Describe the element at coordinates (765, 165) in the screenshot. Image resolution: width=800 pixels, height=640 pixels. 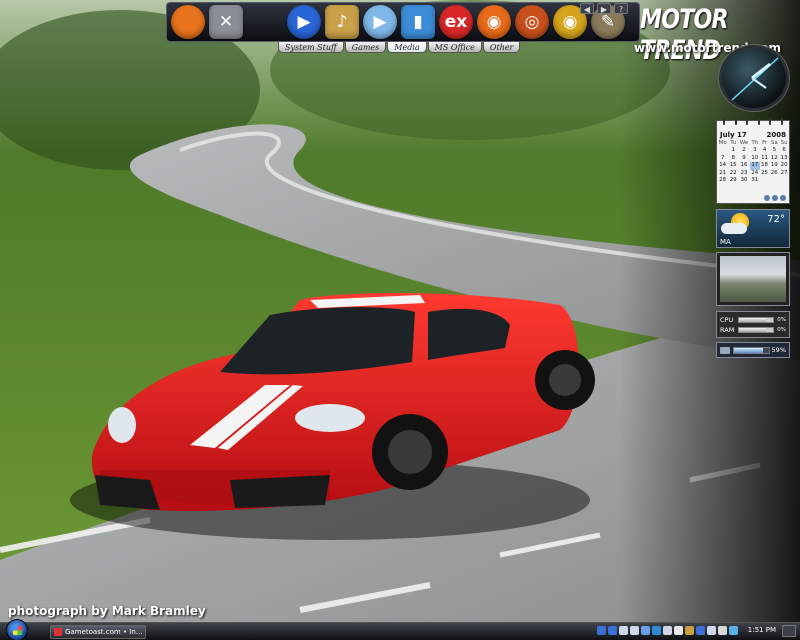
I see `calendar-day: 18` at that location.